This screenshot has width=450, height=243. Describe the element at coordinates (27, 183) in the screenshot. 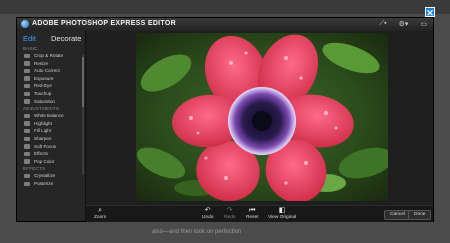

I see `poster-icon` at that location.